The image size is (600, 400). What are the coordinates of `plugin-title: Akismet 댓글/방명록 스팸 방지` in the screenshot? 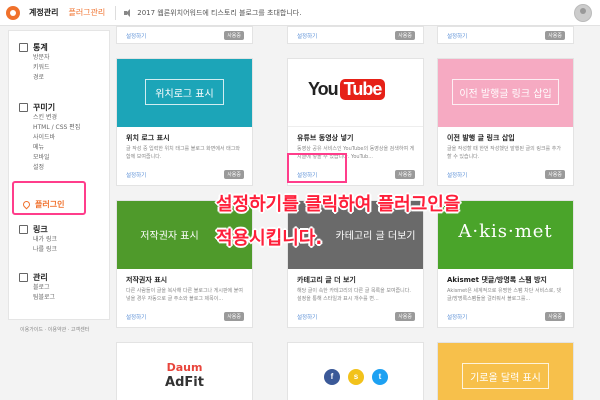 It's located at (497, 280).